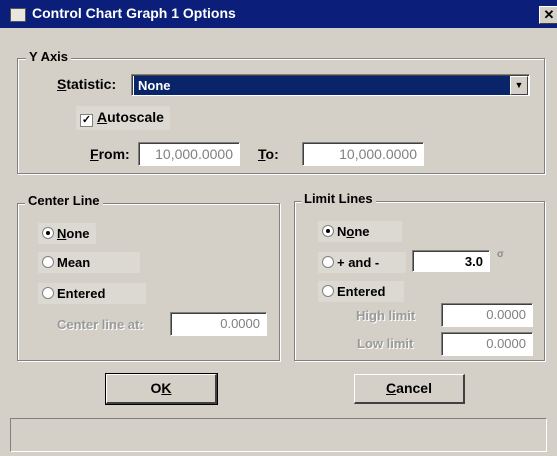 The image size is (557, 456). I want to click on center-line-none-radio: None, so click(67, 233).